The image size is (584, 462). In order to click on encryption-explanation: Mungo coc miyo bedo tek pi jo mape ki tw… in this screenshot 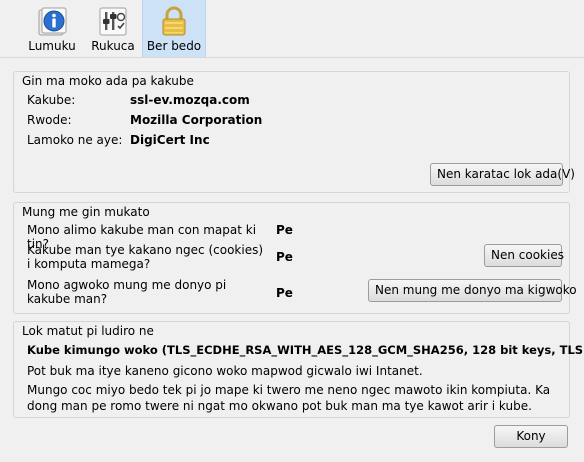, I will do `click(289, 398)`.